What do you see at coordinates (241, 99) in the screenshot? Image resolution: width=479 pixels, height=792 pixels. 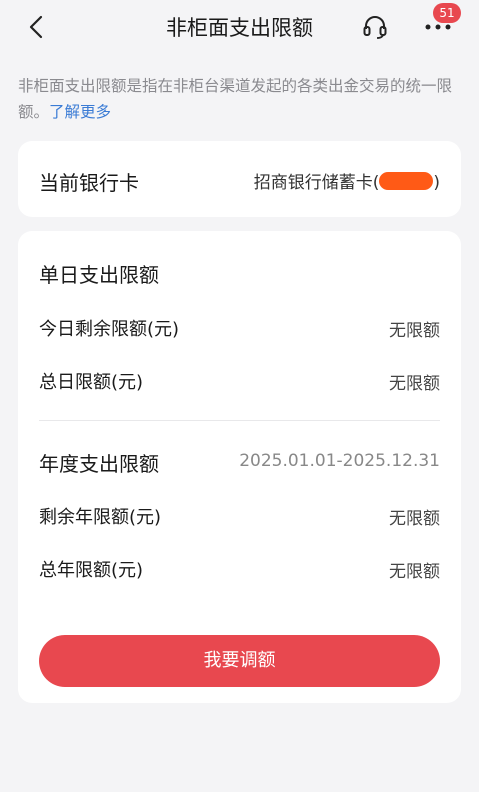 I see `limit-description: 非柜面支出限额是指在非柜台渠道发起的各类出金交易的统一限额。了解更多` at bounding box center [241, 99].